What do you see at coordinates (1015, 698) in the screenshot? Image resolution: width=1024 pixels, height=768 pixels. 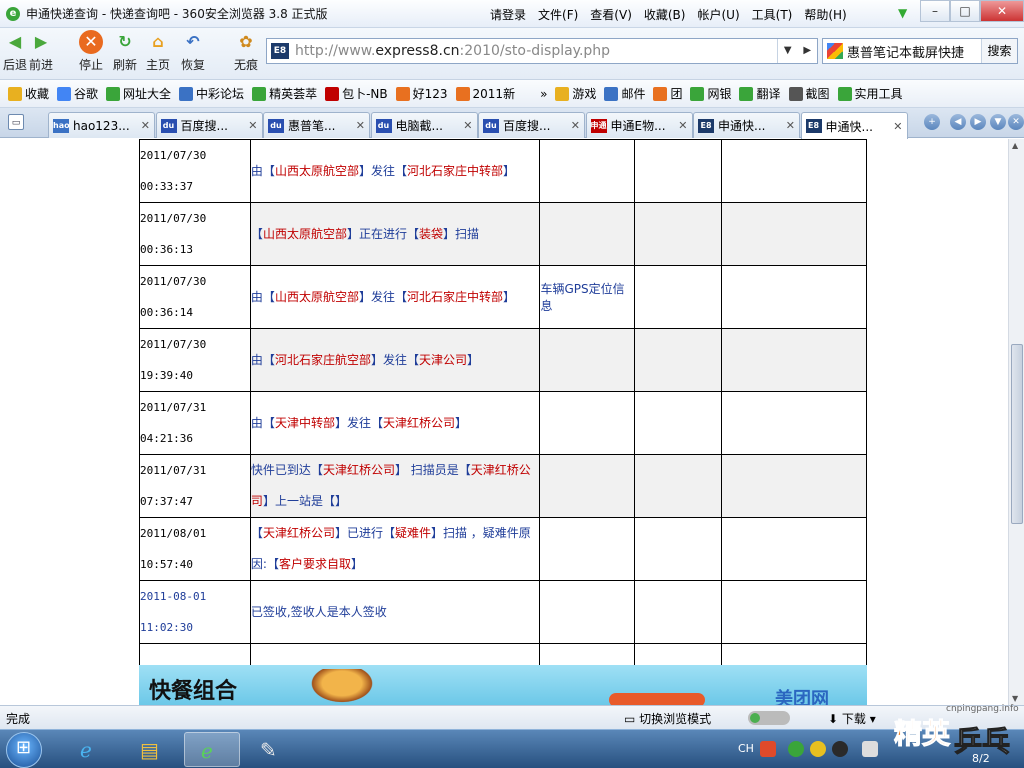 I see `scroll-down-icon: ▼` at bounding box center [1015, 698].